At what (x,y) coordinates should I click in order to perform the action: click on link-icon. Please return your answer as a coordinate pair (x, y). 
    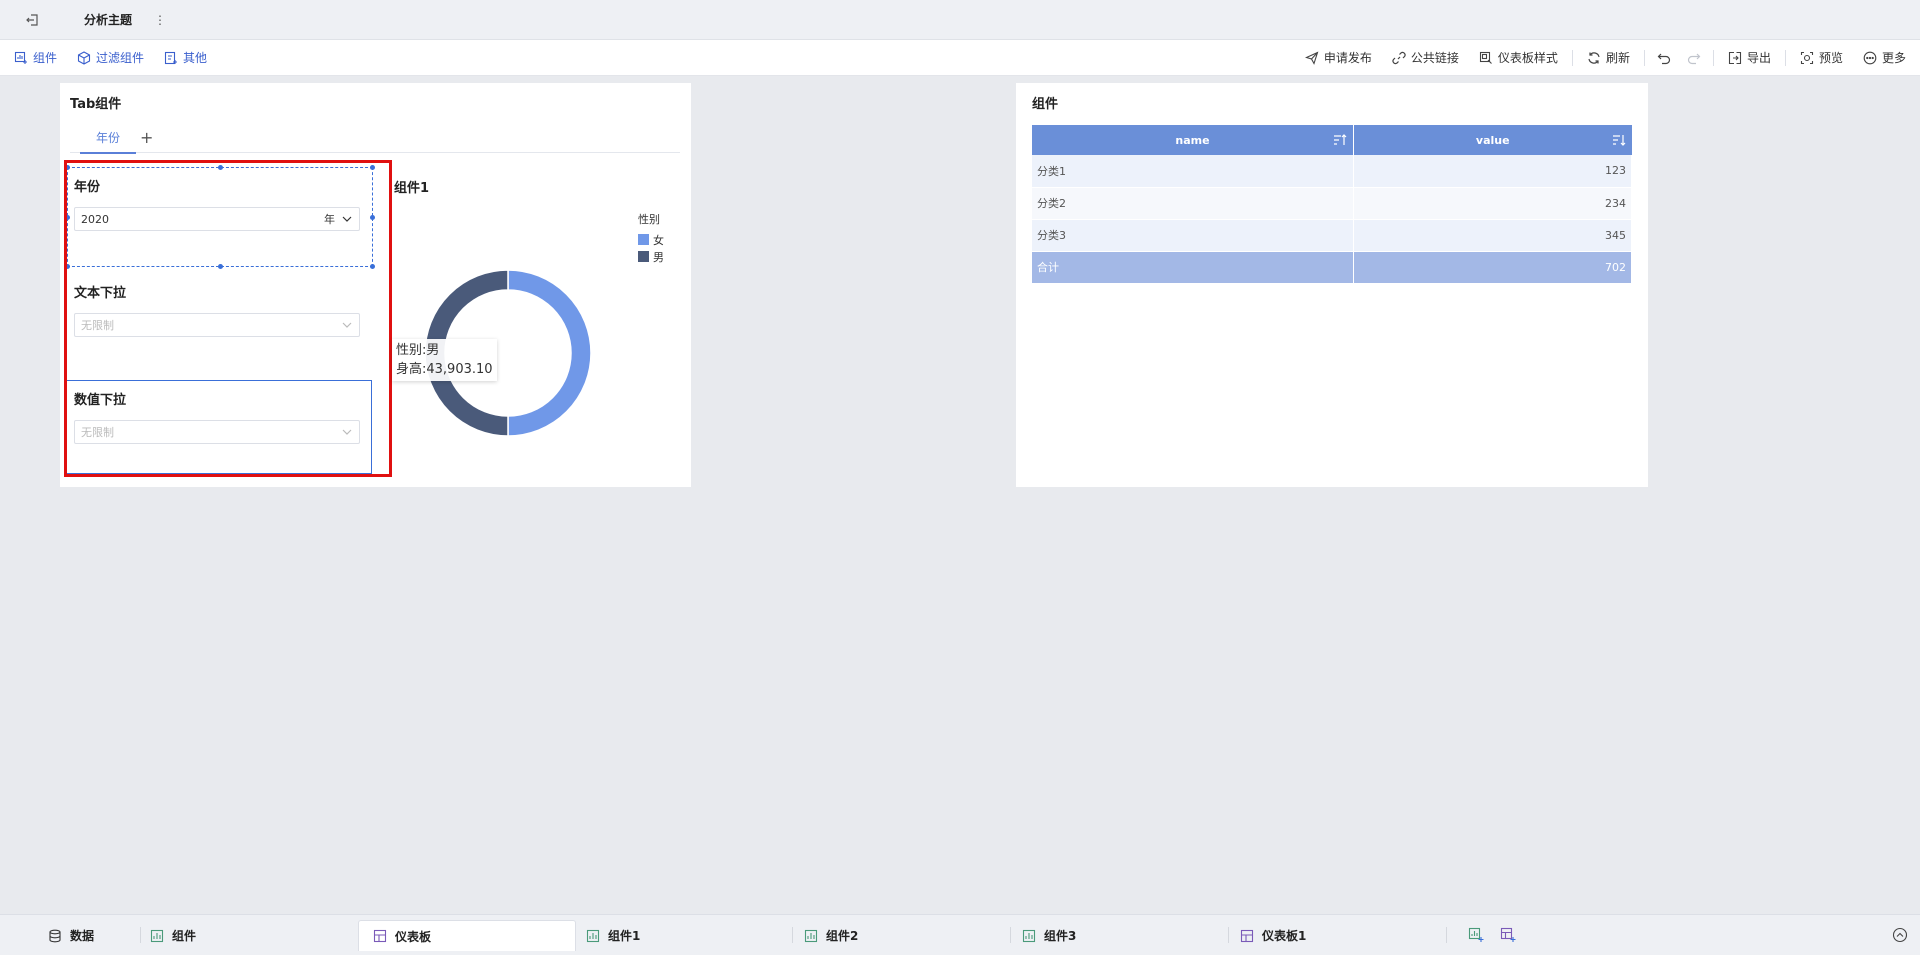
    Looking at the image, I should click on (1399, 57).